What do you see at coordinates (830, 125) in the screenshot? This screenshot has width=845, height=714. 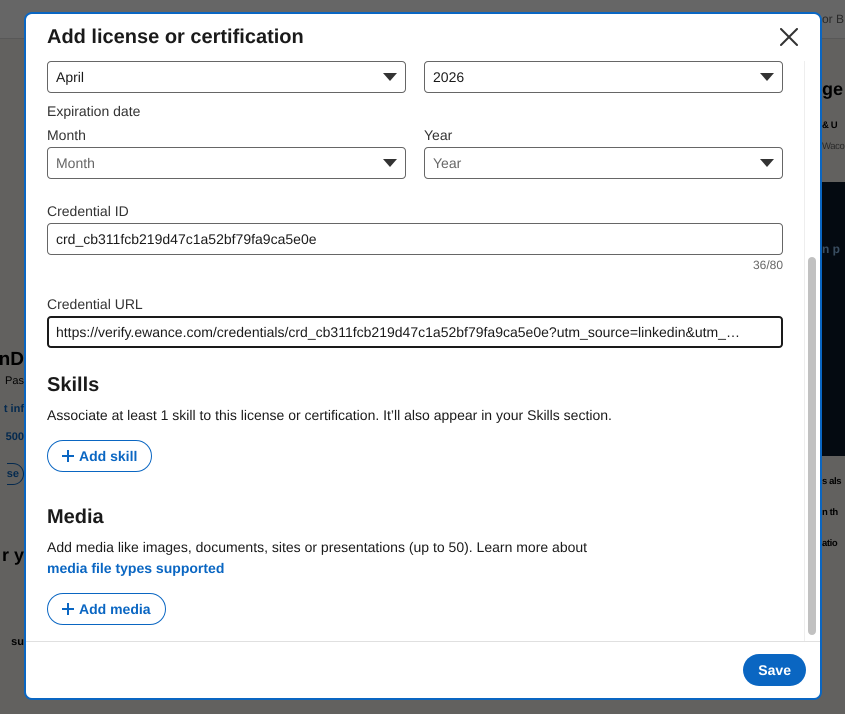 I see `background-text: & U` at bounding box center [830, 125].